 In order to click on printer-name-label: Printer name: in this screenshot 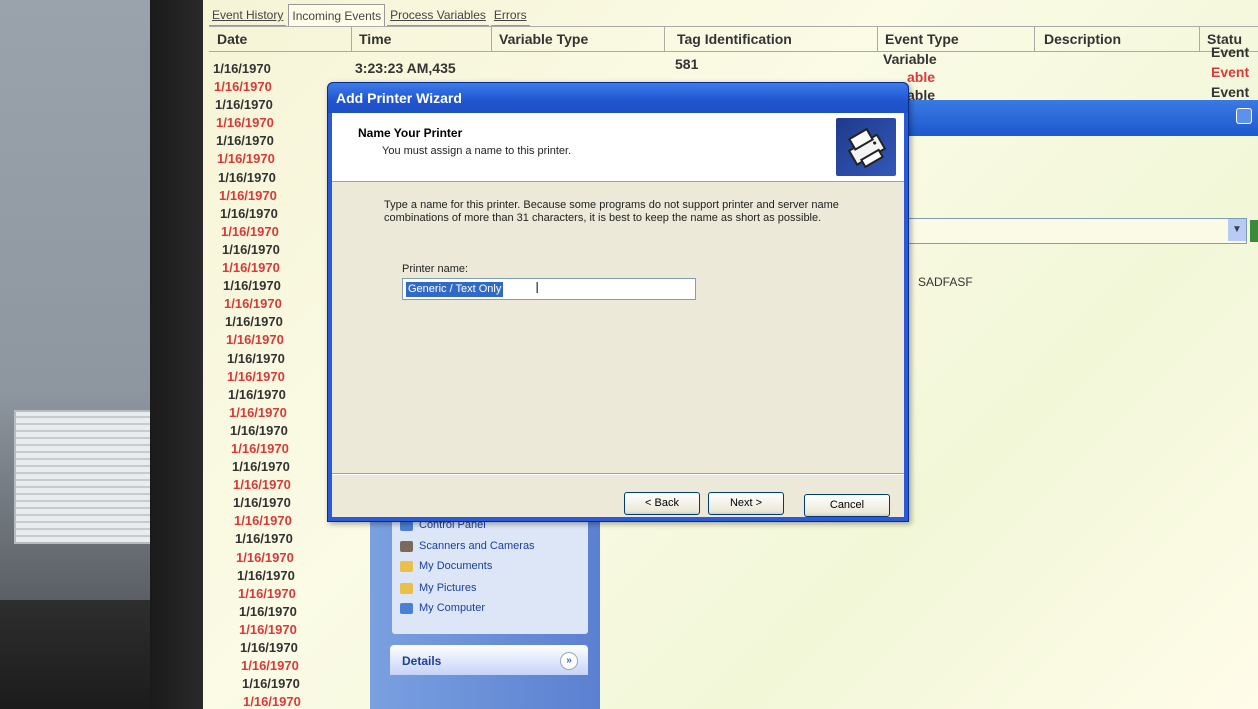, I will do `click(435, 269)`.